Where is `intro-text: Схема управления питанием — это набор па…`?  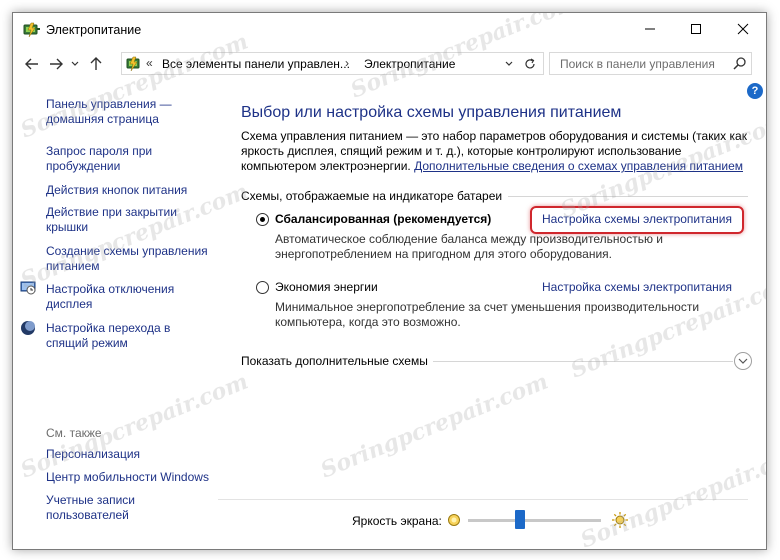 intro-text: Схема управления питанием — это набор па… is located at coordinates (496, 151).